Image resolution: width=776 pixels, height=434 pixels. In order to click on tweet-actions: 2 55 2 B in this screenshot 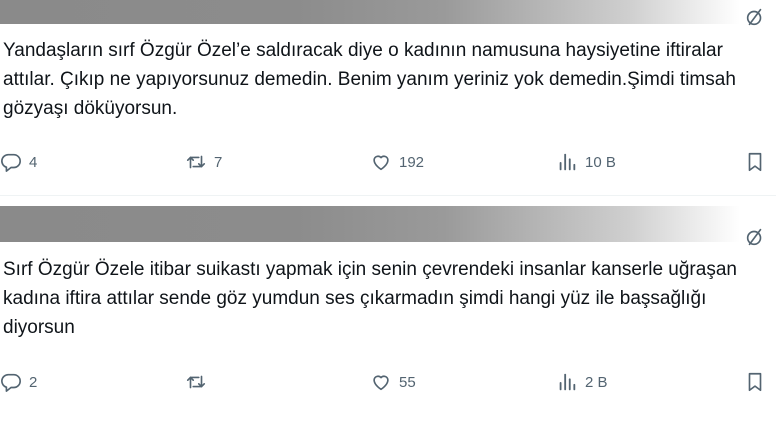, I will do `click(388, 382)`.